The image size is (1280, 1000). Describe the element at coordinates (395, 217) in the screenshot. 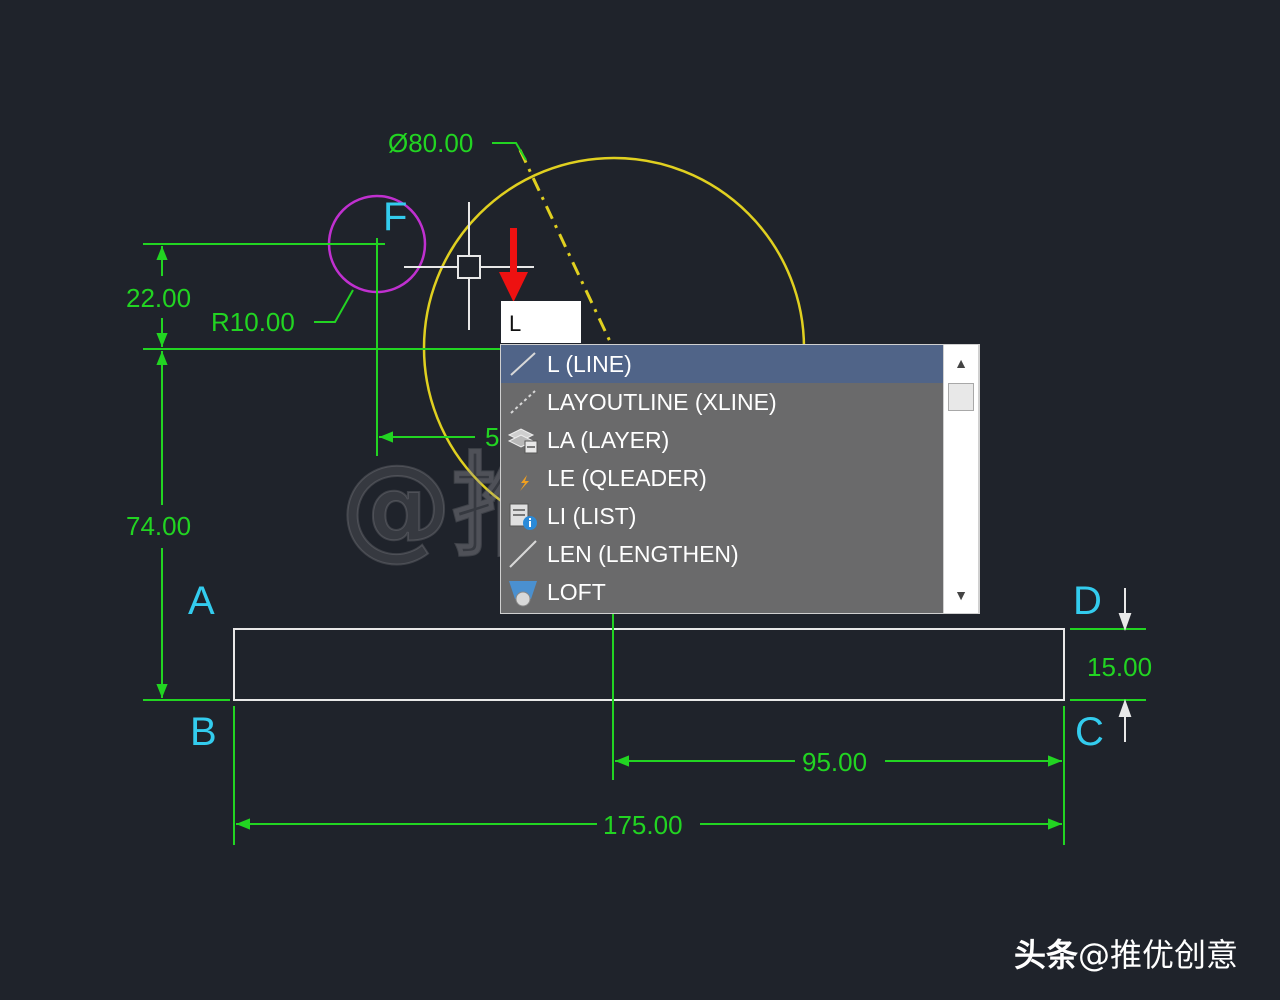

I see `point-f-label: F` at that location.